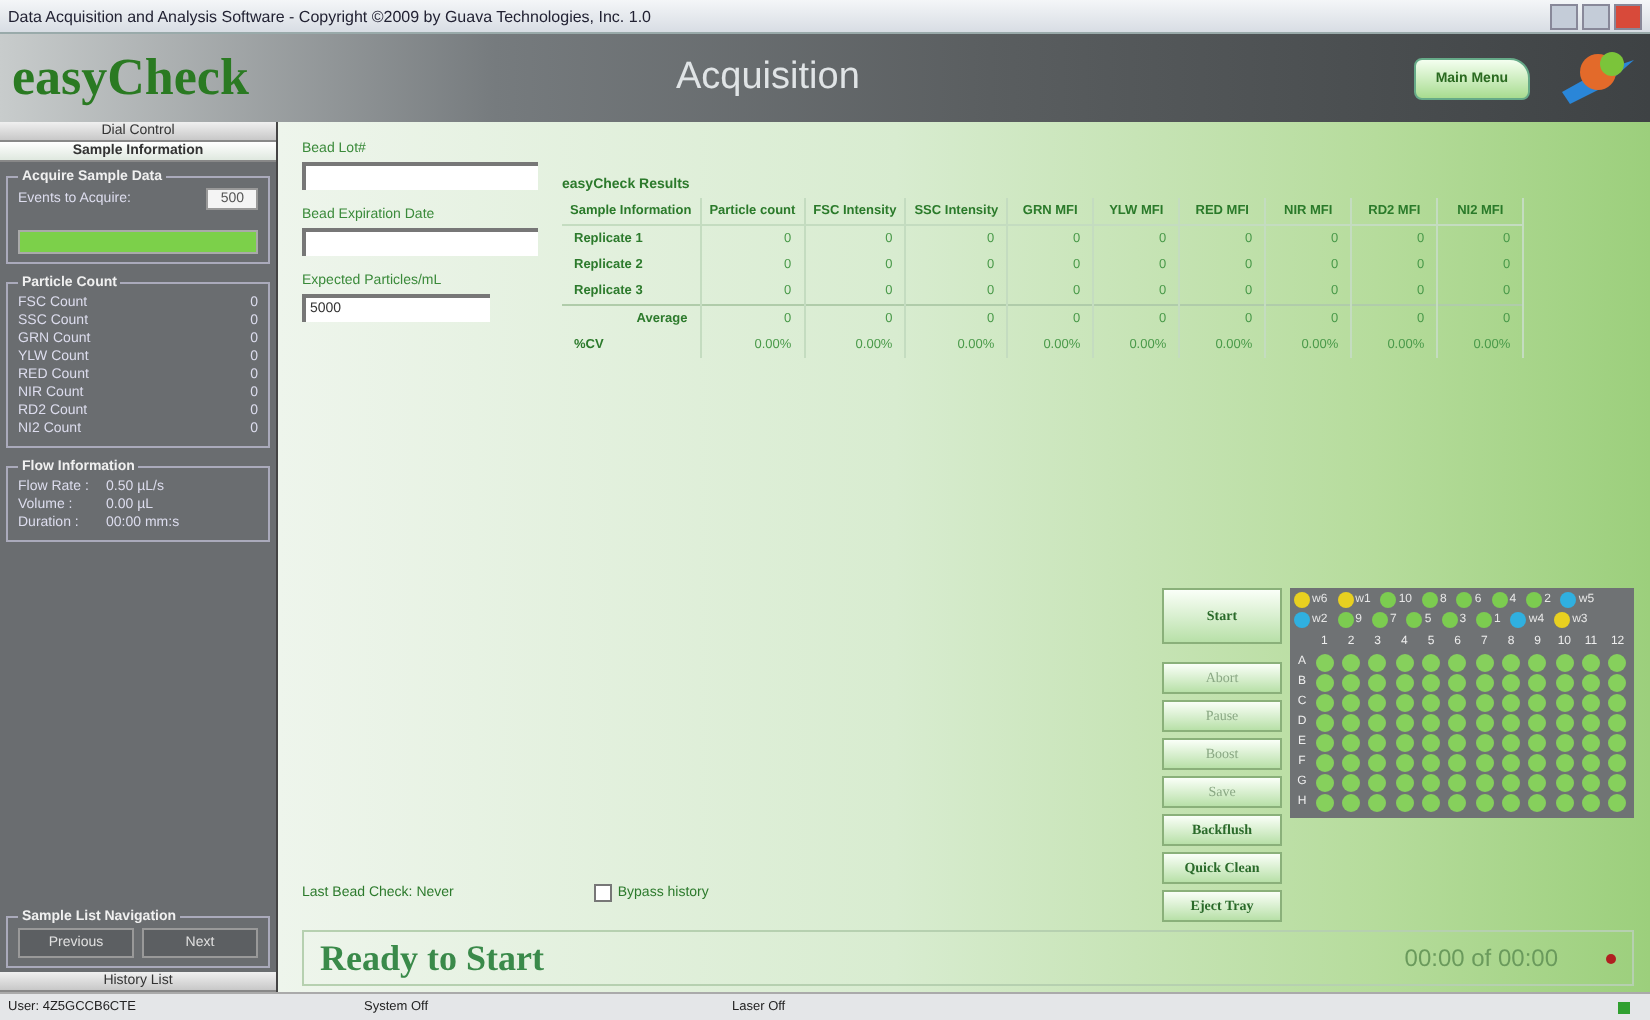 The height and width of the screenshot is (1020, 1650). What do you see at coordinates (131, 78) in the screenshot?
I see `app-logo: easyCheck` at bounding box center [131, 78].